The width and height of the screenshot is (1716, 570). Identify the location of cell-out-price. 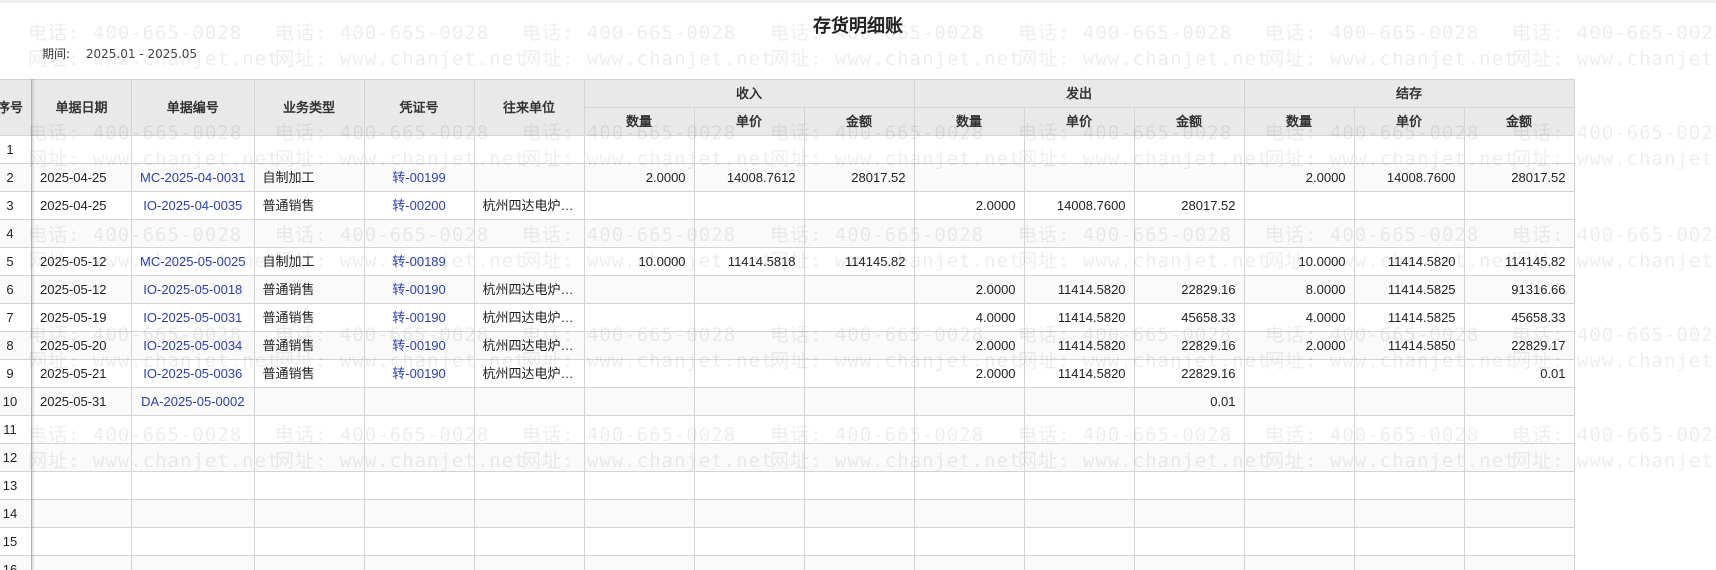
(1079, 177).